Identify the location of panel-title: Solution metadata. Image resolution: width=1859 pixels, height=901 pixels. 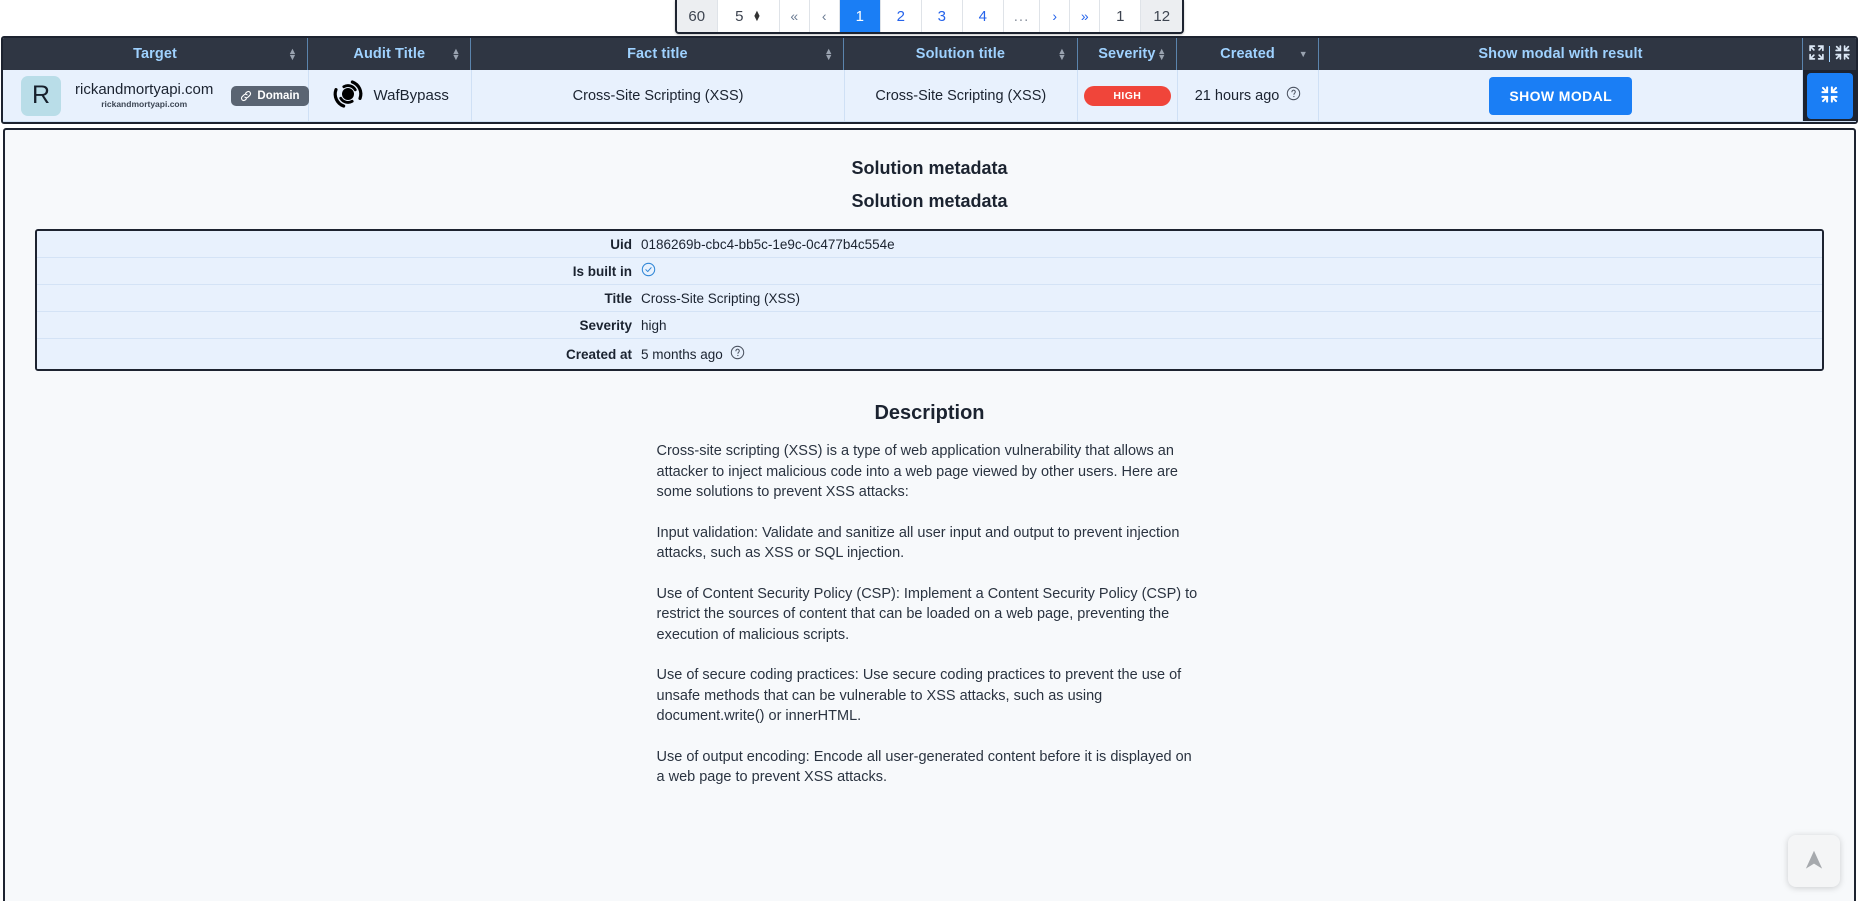
(929, 168).